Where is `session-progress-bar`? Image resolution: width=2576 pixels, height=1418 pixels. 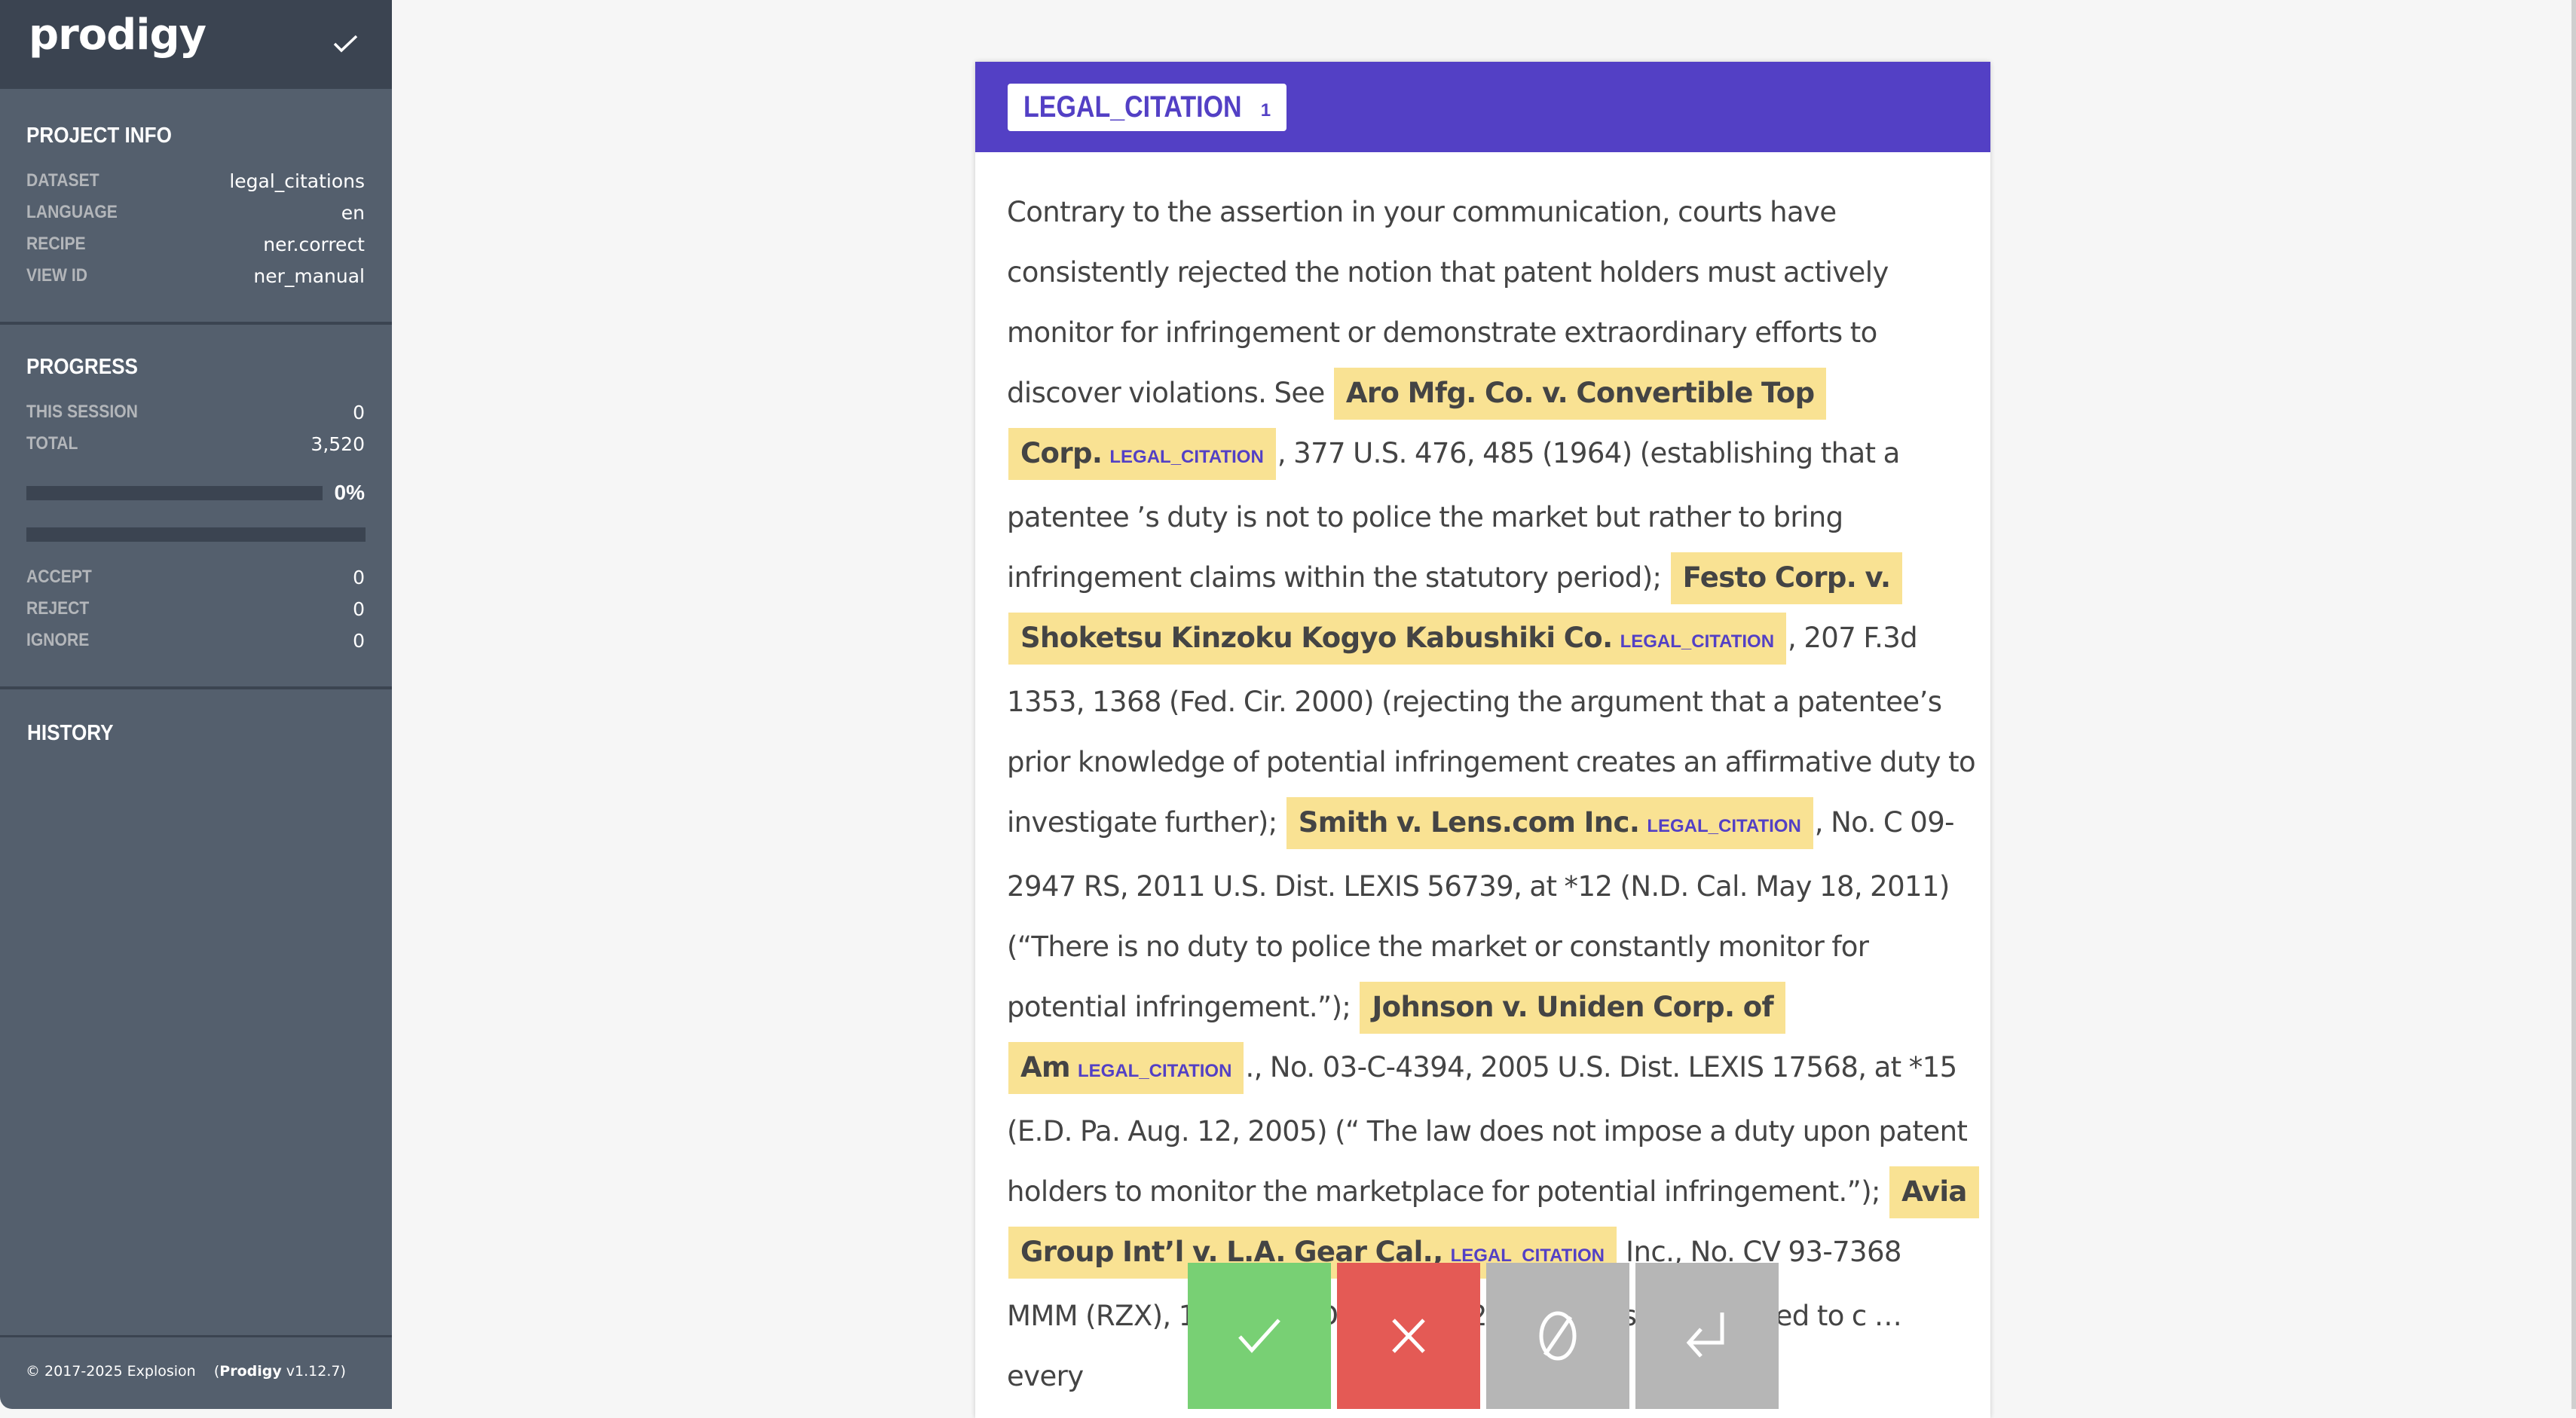 session-progress-bar is located at coordinates (196, 534).